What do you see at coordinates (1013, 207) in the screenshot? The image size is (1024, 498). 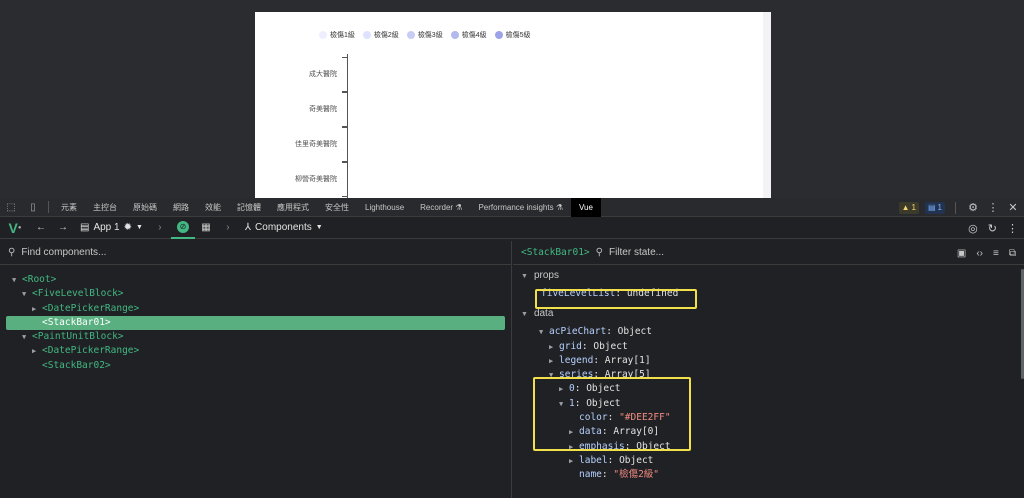 I see `close-icon: ✕` at bounding box center [1013, 207].